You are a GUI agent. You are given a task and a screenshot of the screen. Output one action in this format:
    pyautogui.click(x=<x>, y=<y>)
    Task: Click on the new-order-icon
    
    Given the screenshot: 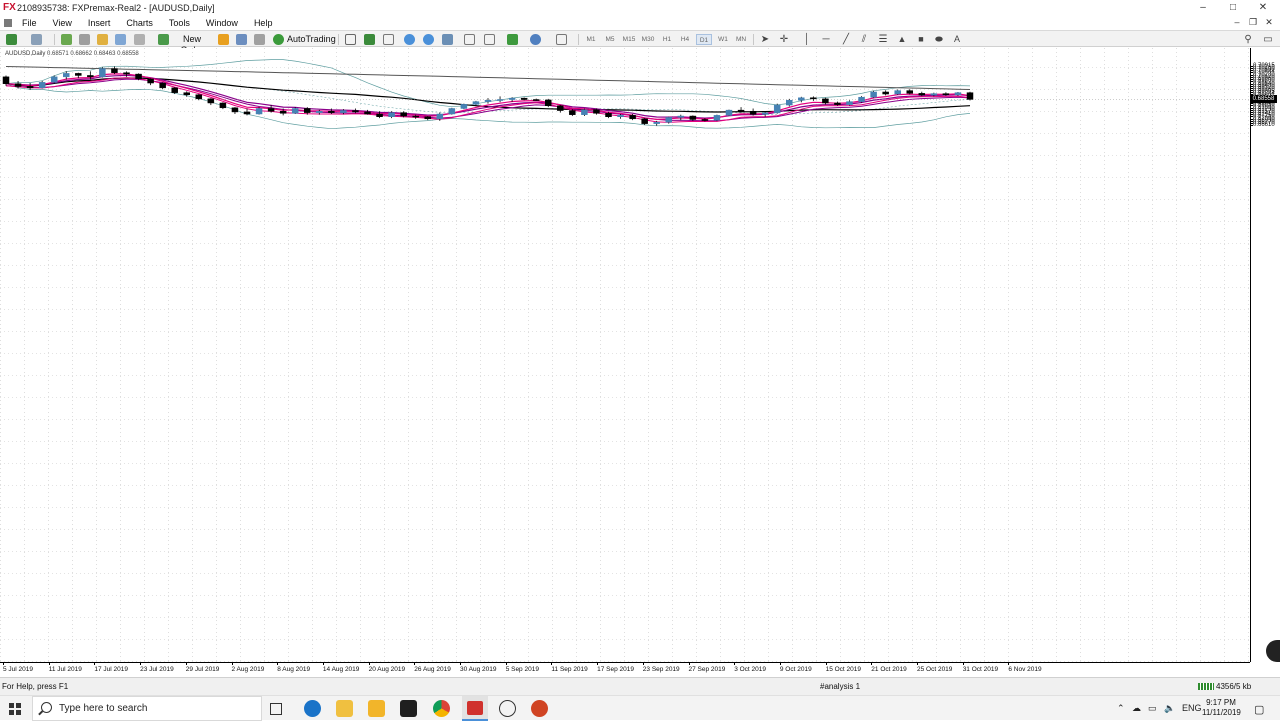 What is the action you would take?
    pyautogui.click(x=163, y=39)
    